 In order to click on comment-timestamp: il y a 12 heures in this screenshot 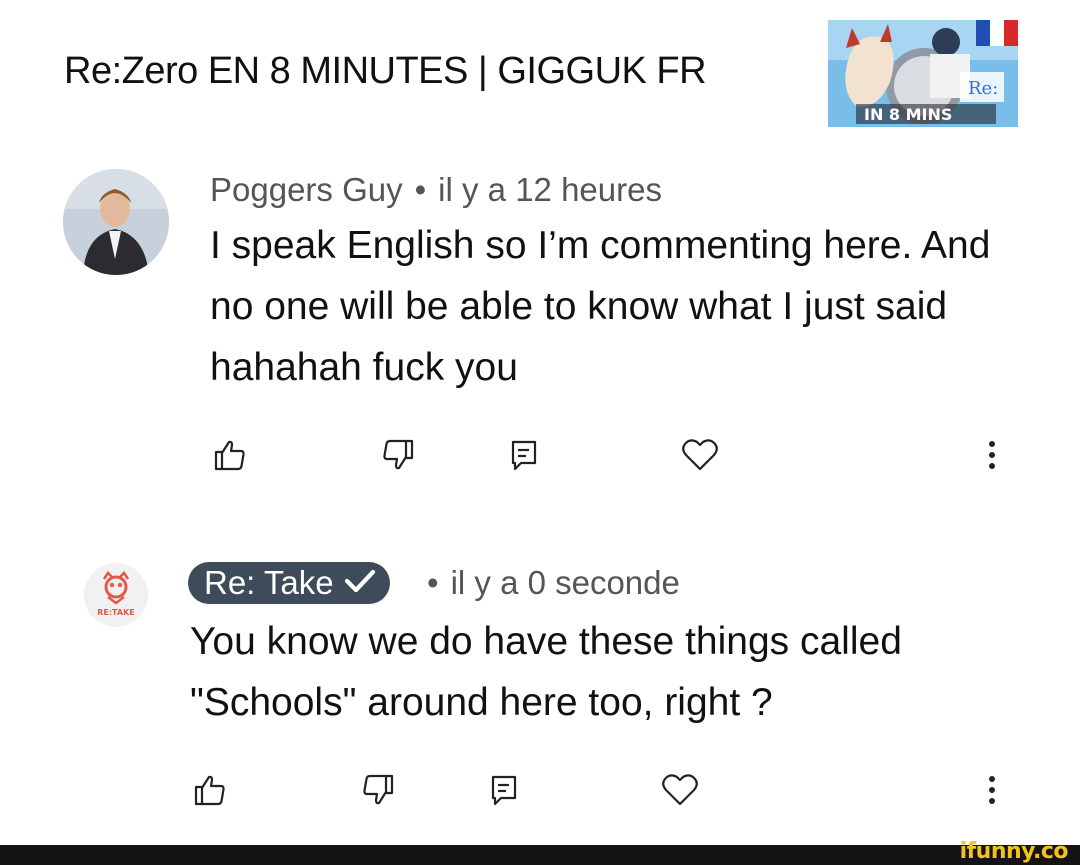, I will do `click(550, 189)`.